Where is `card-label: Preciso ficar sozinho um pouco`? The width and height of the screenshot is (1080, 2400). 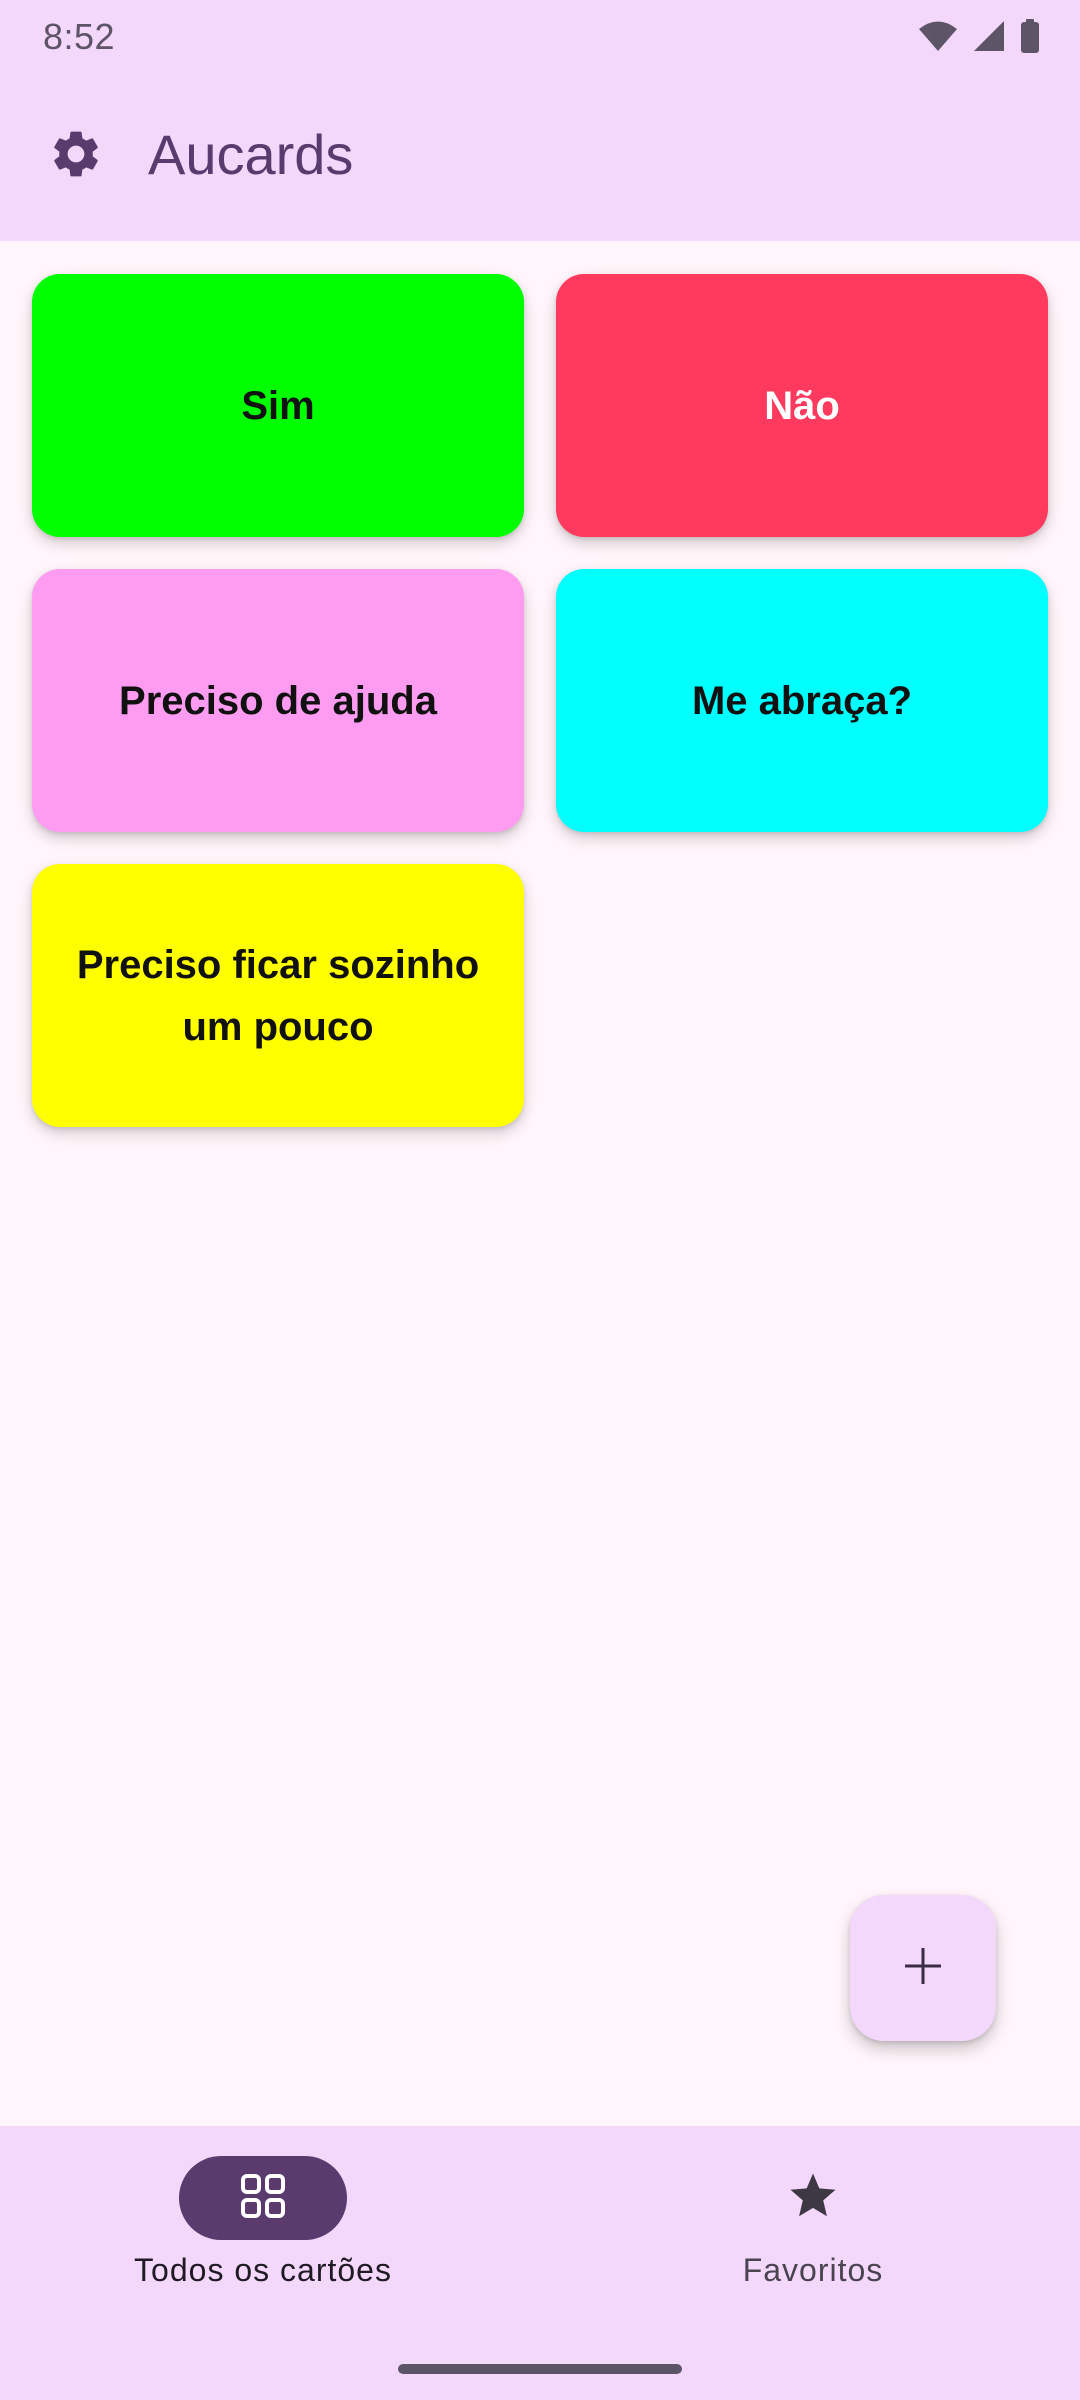
card-label: Preciso ficar sozinho um pouco is located at coordinates (278, 995).